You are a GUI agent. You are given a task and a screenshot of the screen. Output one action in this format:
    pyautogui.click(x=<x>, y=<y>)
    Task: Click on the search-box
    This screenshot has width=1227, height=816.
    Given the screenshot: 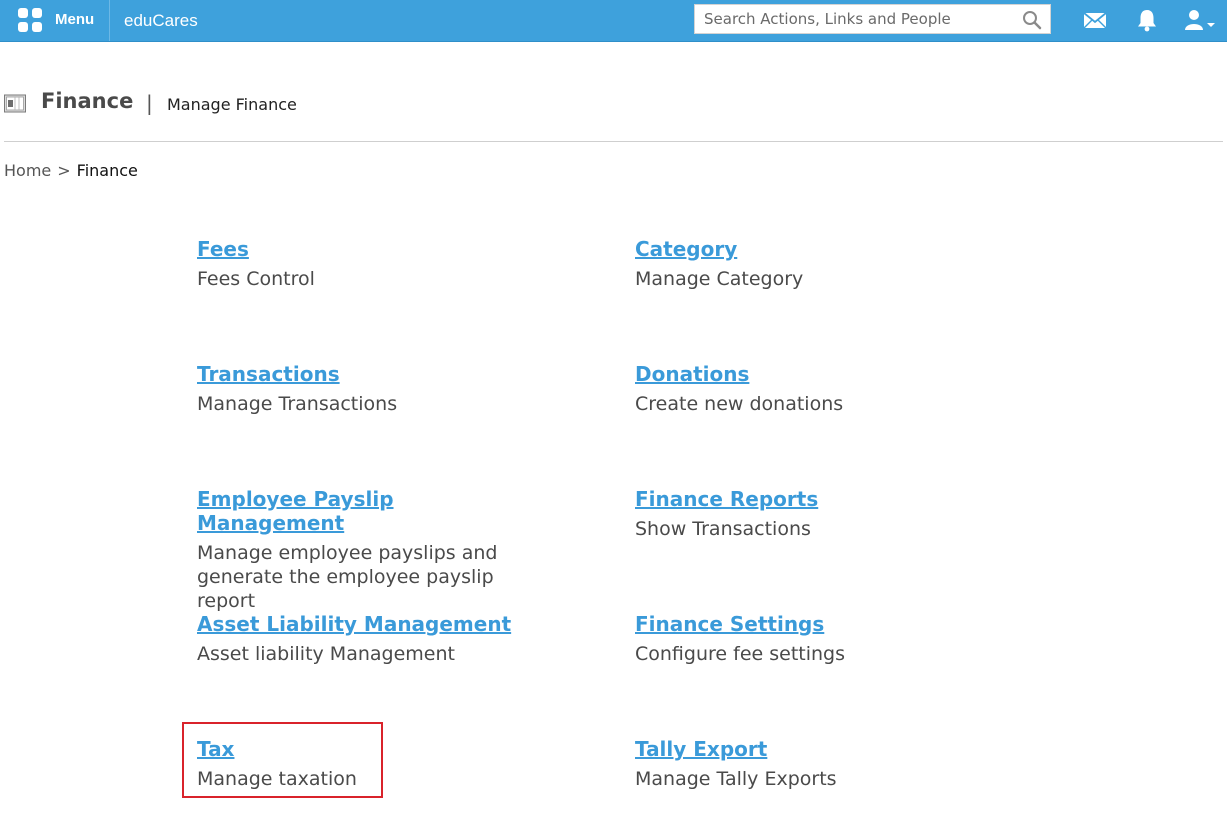 What is the action you would take?
    pyautogui.click(x=872, y=19)
    